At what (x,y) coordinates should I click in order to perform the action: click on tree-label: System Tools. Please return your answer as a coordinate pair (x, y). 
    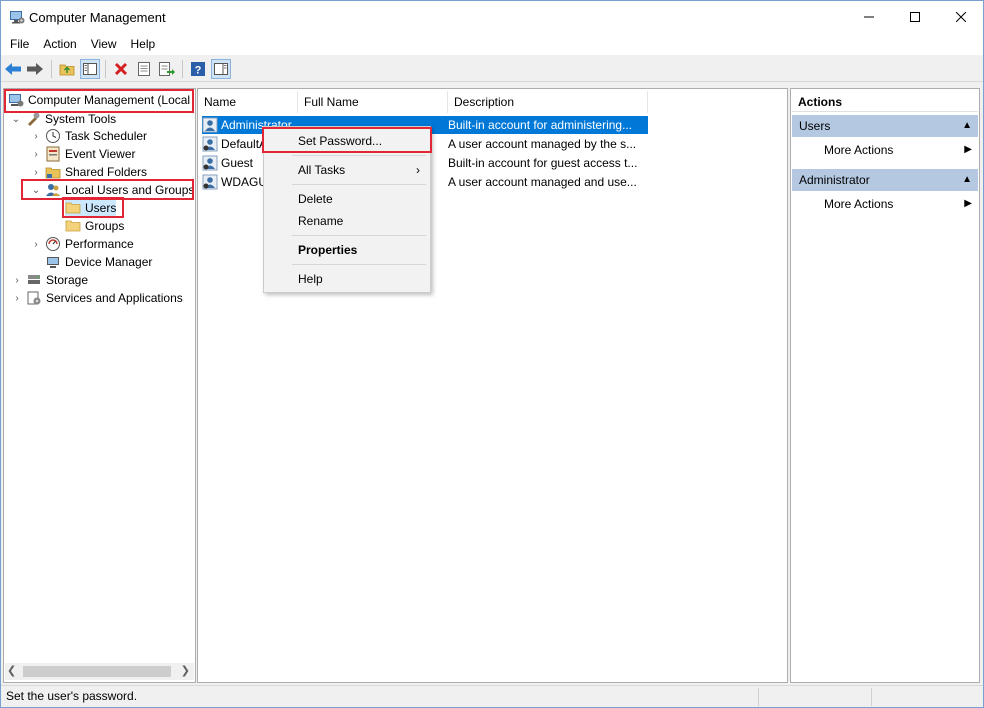
    Looking at the image, I should click on (81, 119).